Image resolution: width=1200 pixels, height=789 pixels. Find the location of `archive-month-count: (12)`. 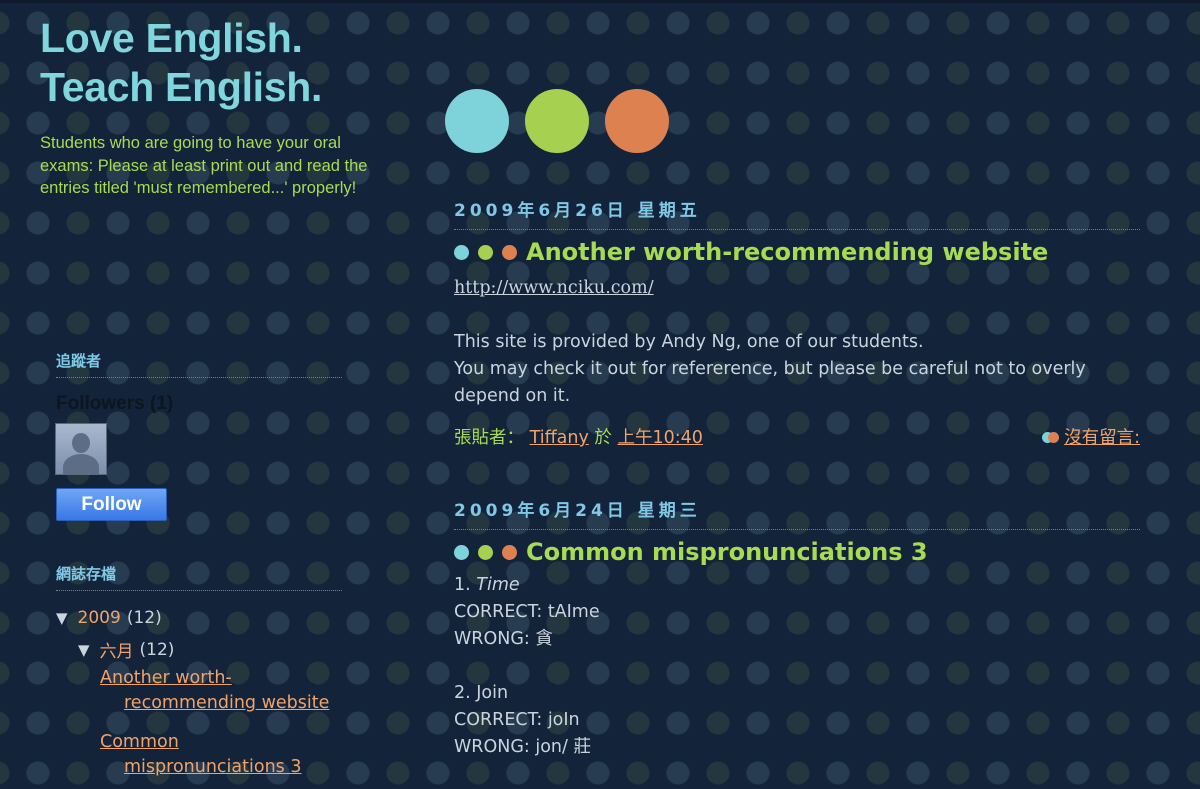

archive-month-count: (12) is located at coordinates (157, 649).